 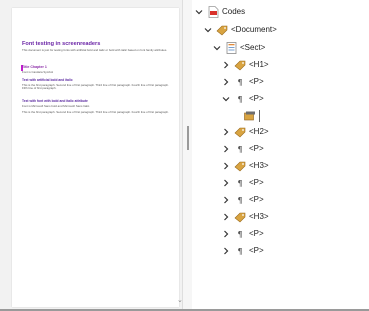 What do you see at coordinates (61, 44) in the screenshot?
I see `page-title: Font testing in screenreaders` at bounding box center [61, 44].